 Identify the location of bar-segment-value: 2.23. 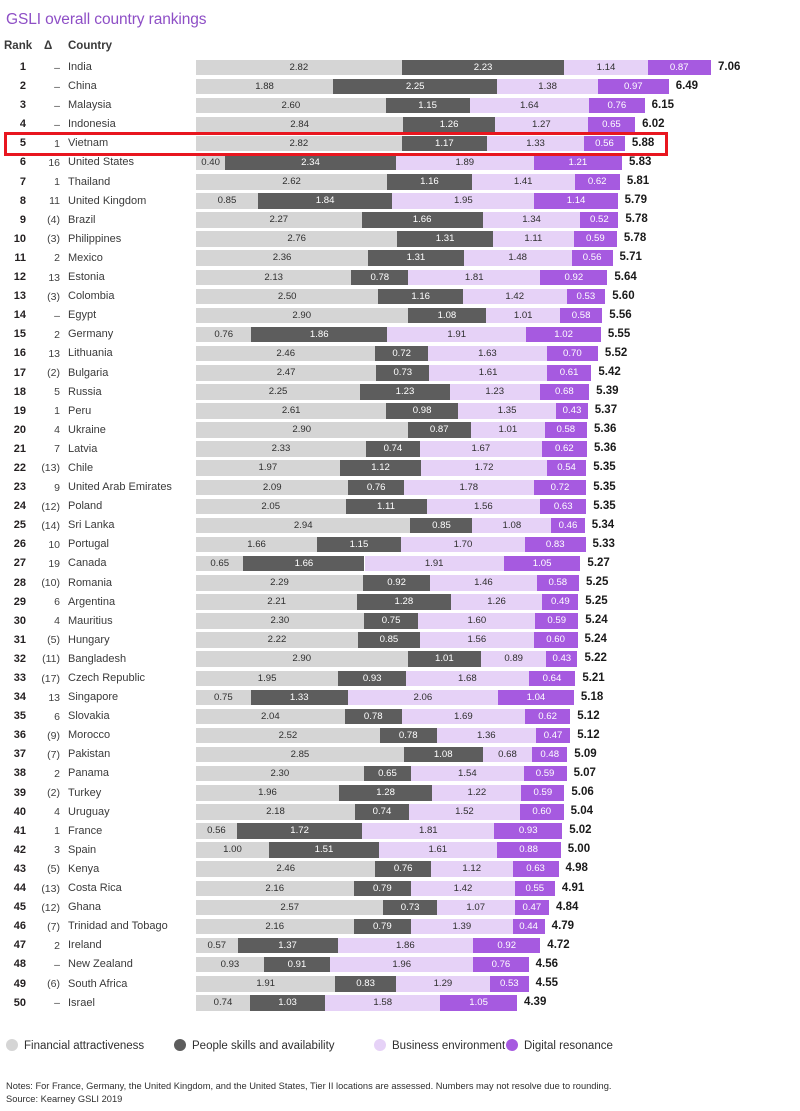
(483, 67).